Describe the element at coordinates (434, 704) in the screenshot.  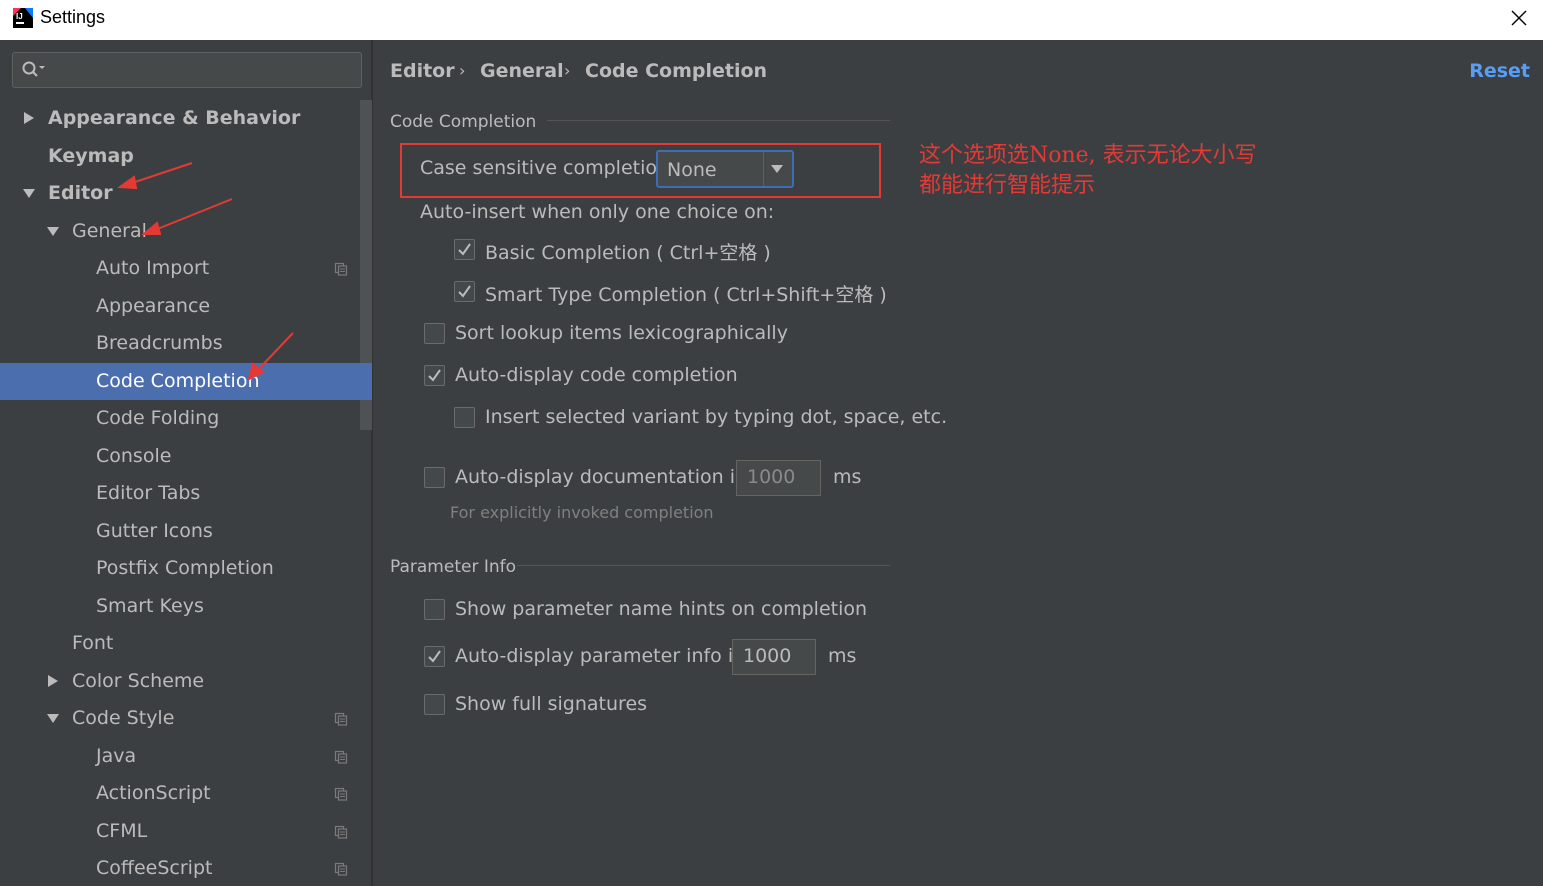
I see `show-full-signatures-checkbox` at that location.